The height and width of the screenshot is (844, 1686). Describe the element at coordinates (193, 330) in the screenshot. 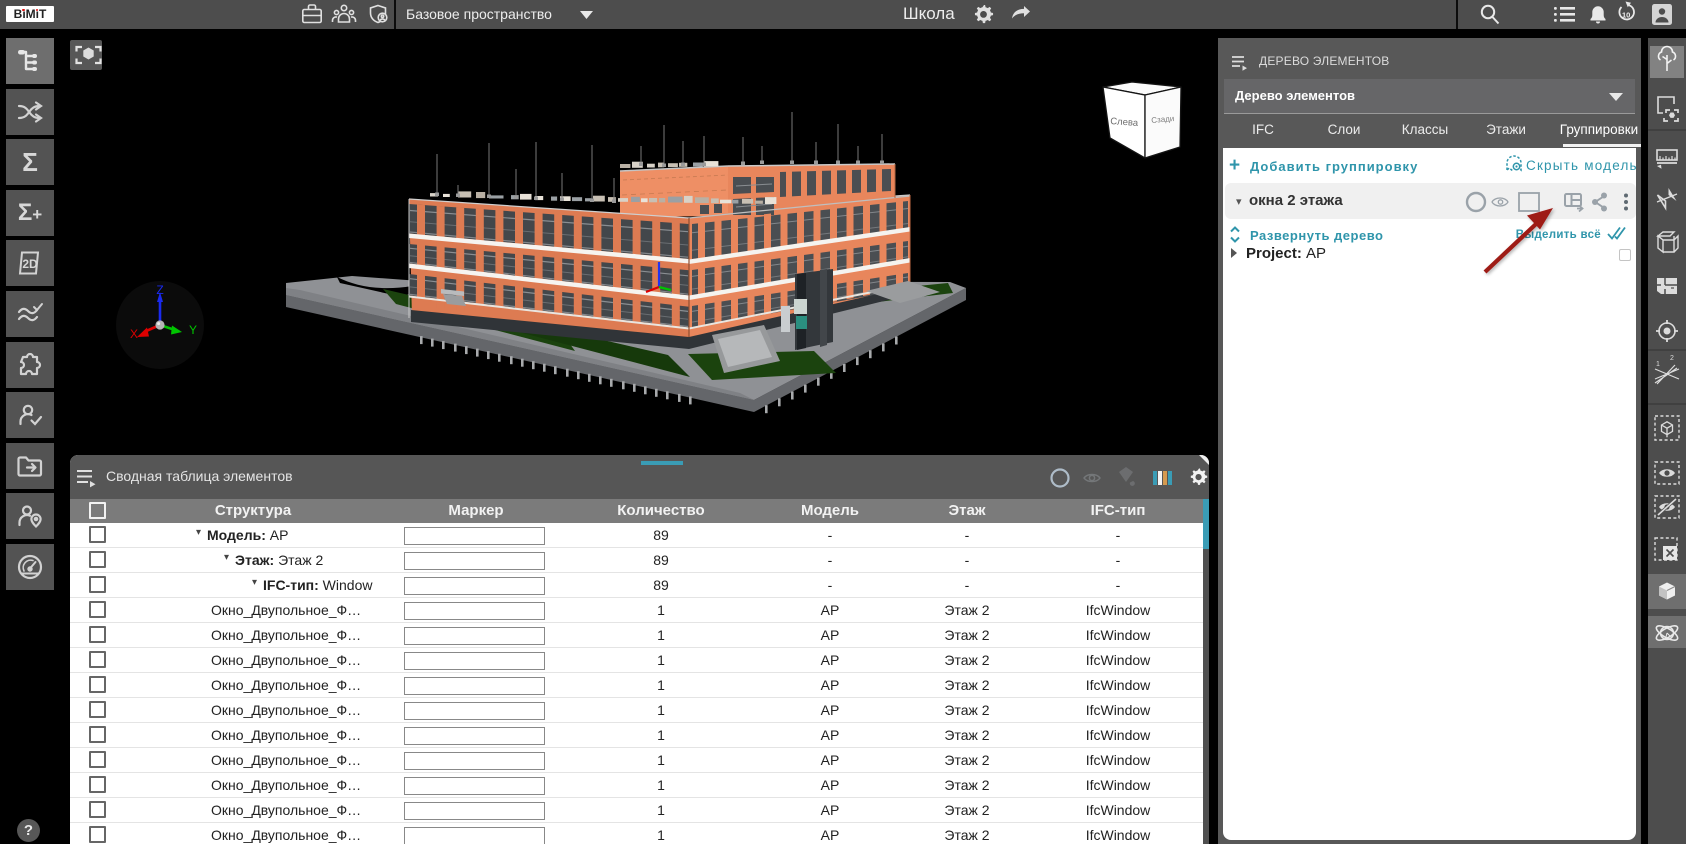

I see `svg-text: Y` at that location.